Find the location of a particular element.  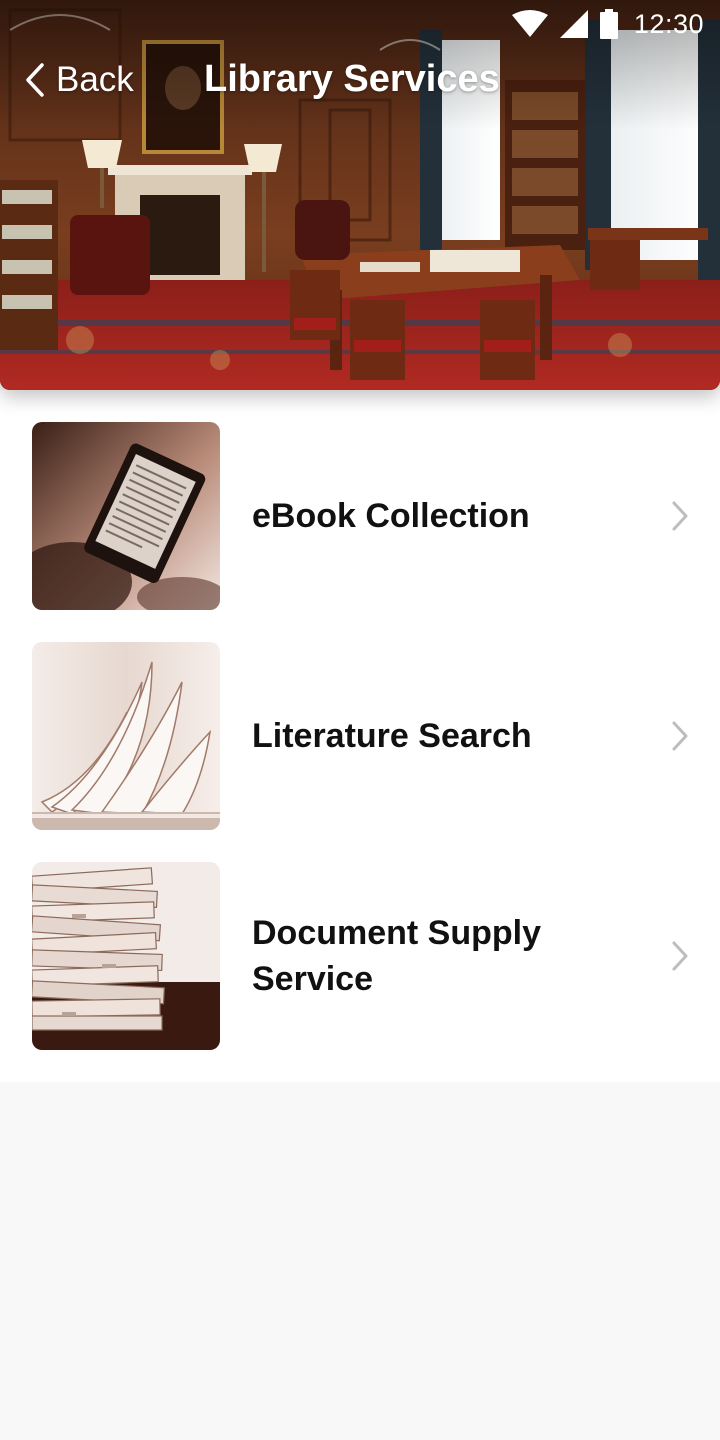

back-button: Back is located at coordinates (79, 80).